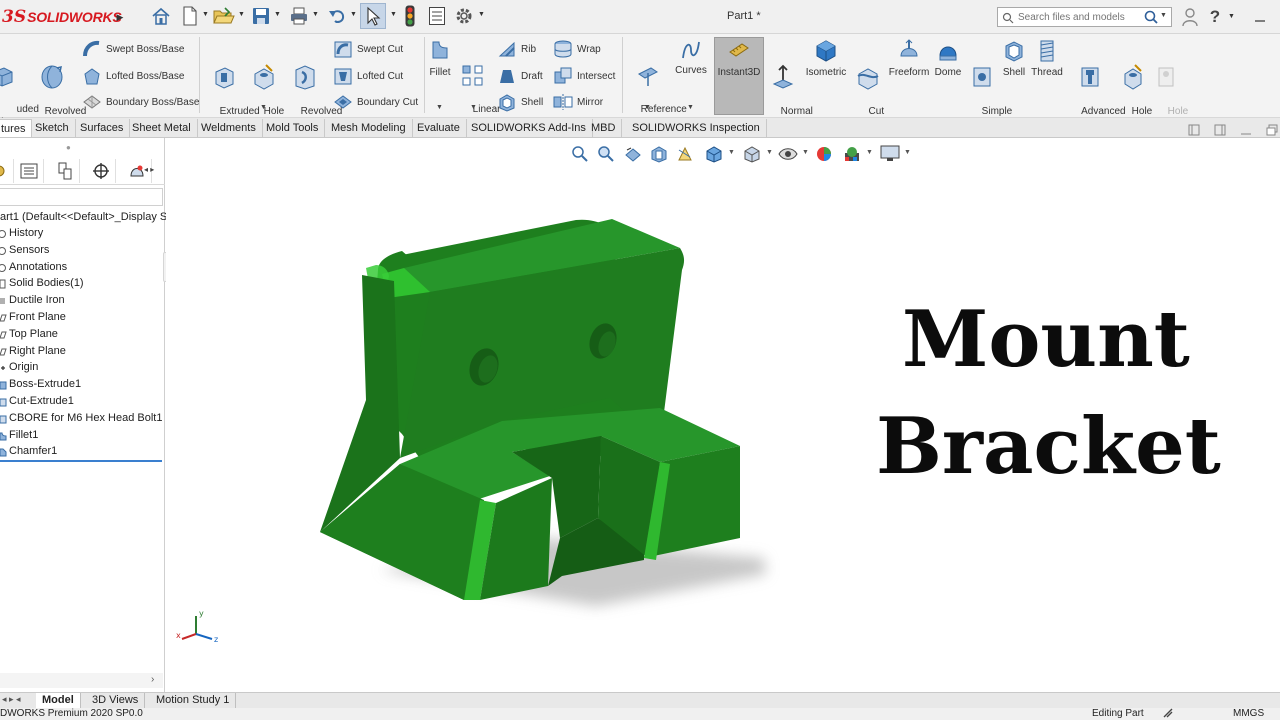 The width and height of the screenshot is (1280, 720). I want to click on help-icon: ?, so click(1215, 17).